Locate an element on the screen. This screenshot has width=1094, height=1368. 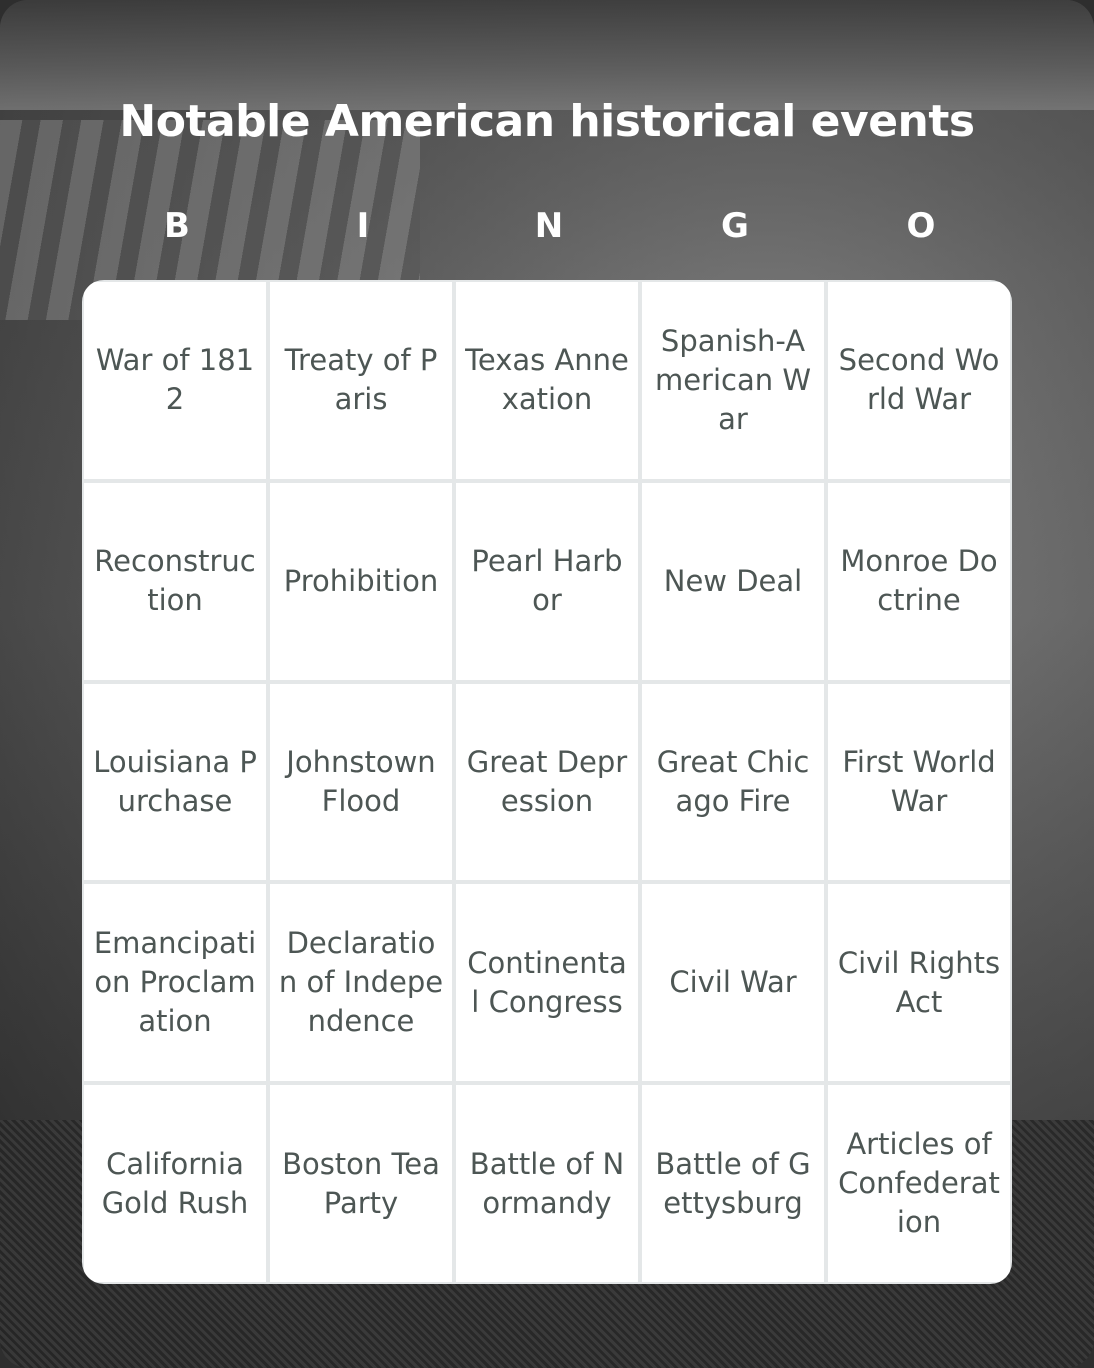
header-letter-b: B is located at coordinates (177, 226).